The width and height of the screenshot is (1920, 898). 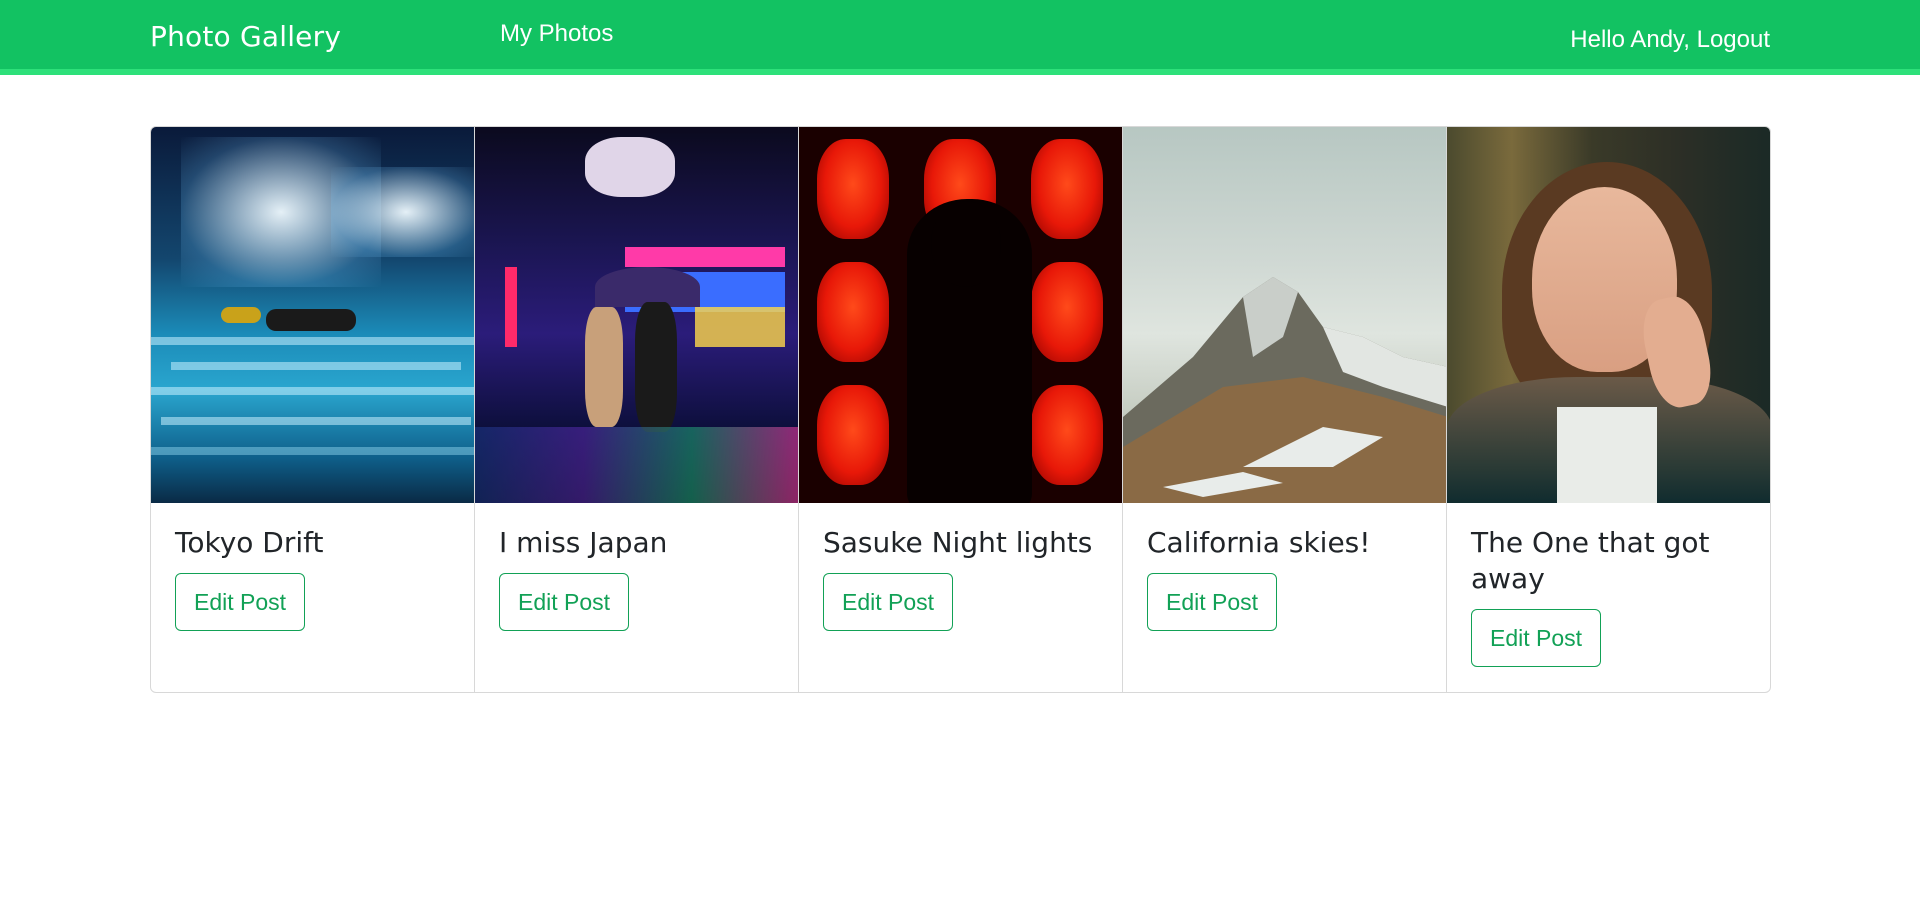 I want to click on card-title: California skies!, so click(x=1259, y=542).